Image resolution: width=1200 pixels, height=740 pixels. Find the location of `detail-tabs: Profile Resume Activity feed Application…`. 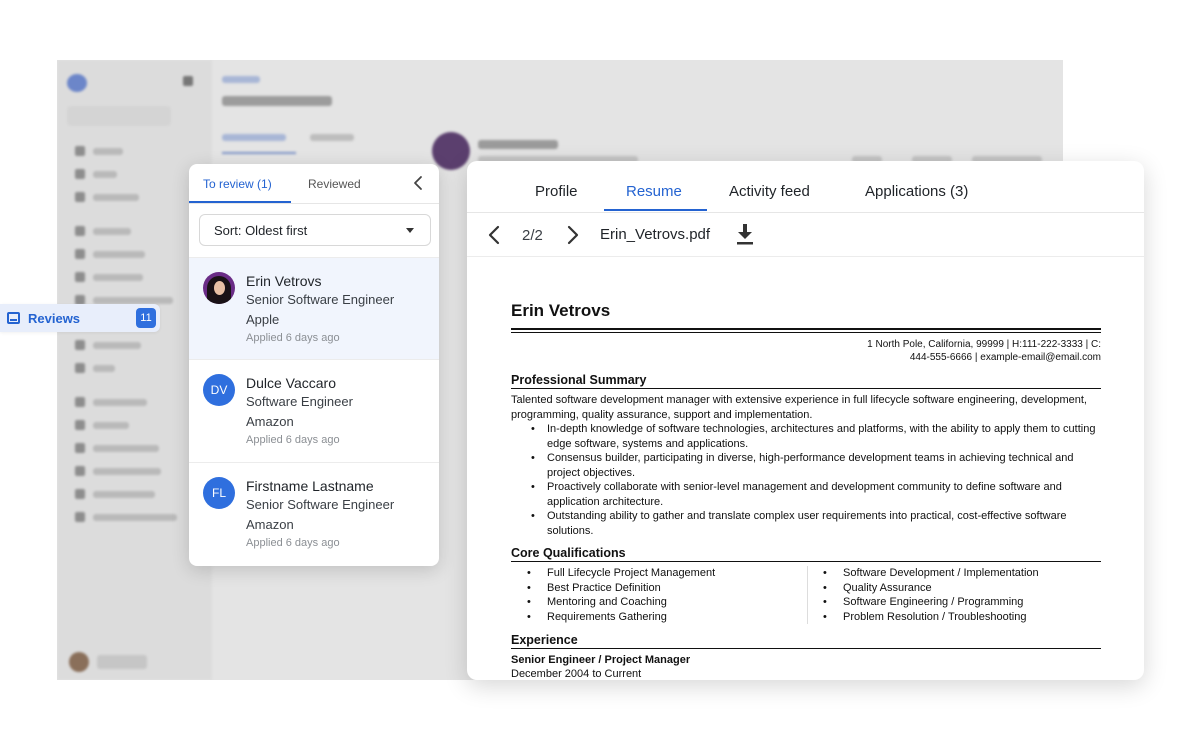

detail-tabs: Profile Resume Activity feed Application… is located at coordinates (805, 187).